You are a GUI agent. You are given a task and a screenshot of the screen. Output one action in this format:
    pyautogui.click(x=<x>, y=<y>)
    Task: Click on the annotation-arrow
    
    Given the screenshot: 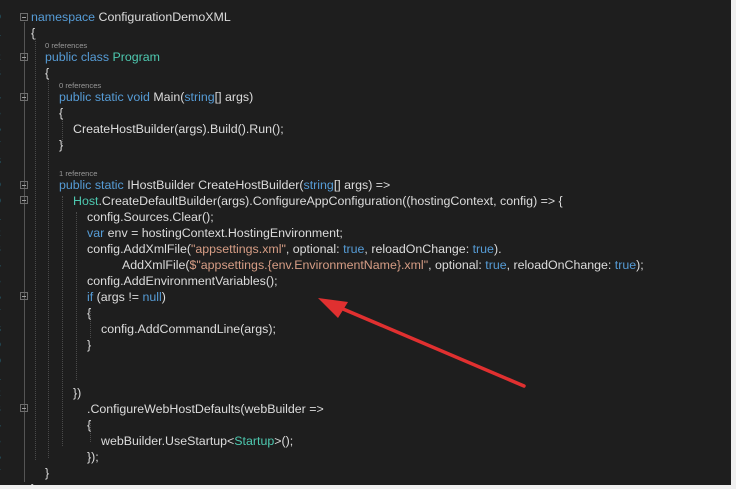 What is the action you would take?
    pyautogui.click(x=422, y=343)
    